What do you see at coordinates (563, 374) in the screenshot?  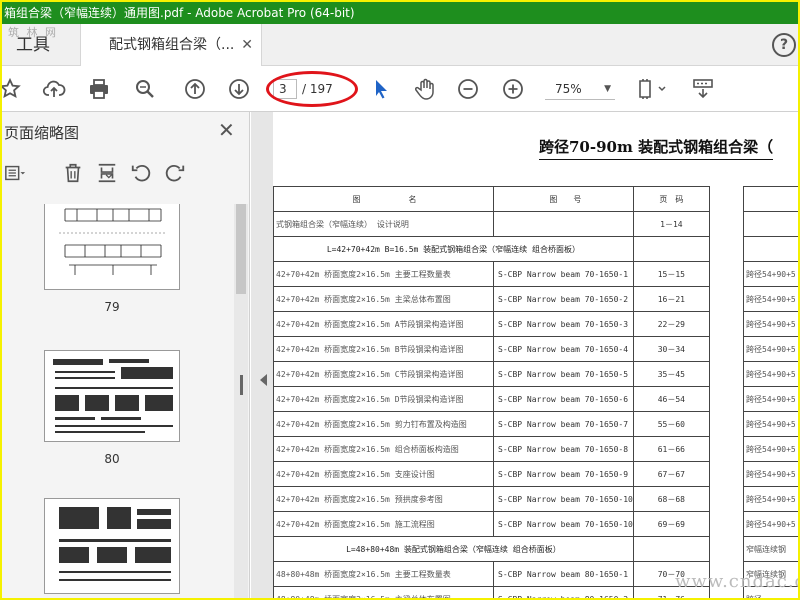 I see `drawing-code-cell: S-CBP Narrow beam 70-1650-5` at bounding box center [563, 374].